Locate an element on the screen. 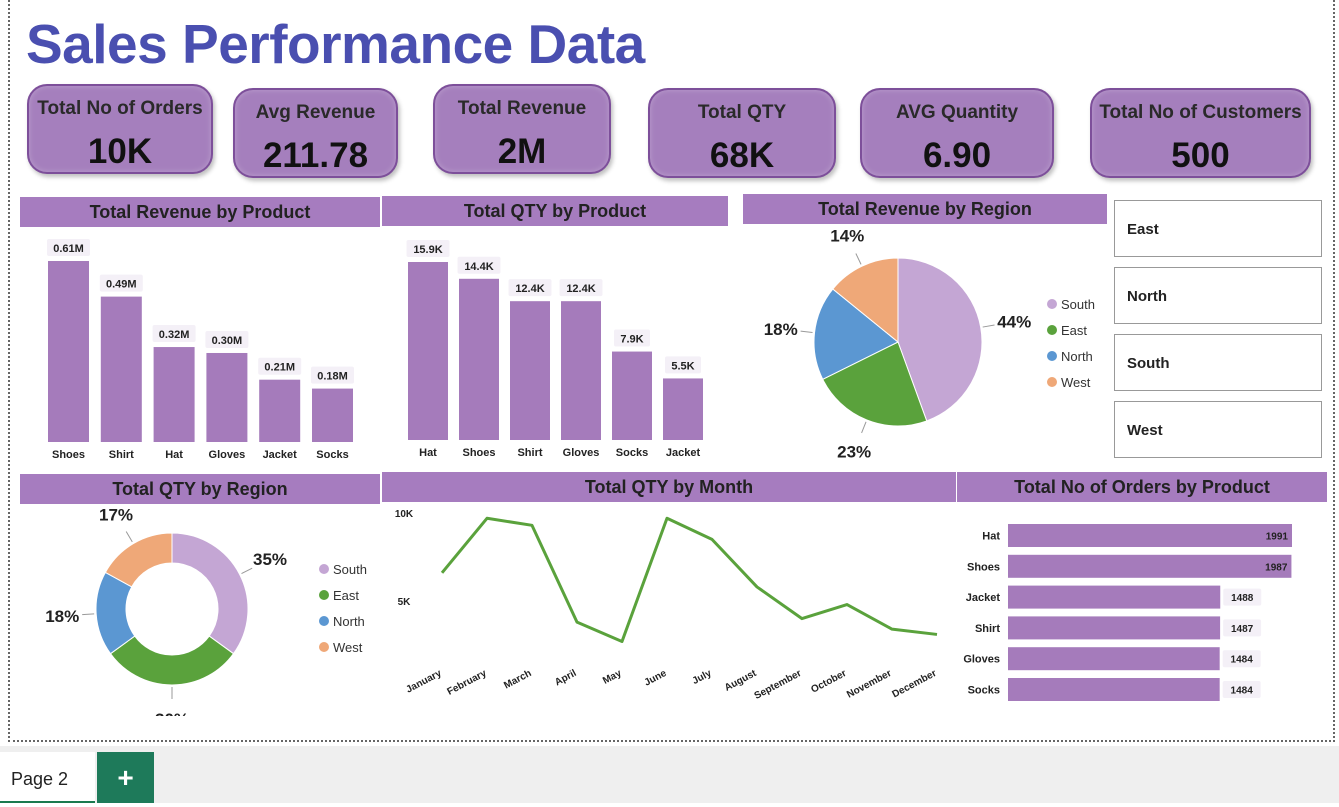 The width and height of the screenshot is (1339, 807). x-tick-label: November is located at coordinates (869, 684).